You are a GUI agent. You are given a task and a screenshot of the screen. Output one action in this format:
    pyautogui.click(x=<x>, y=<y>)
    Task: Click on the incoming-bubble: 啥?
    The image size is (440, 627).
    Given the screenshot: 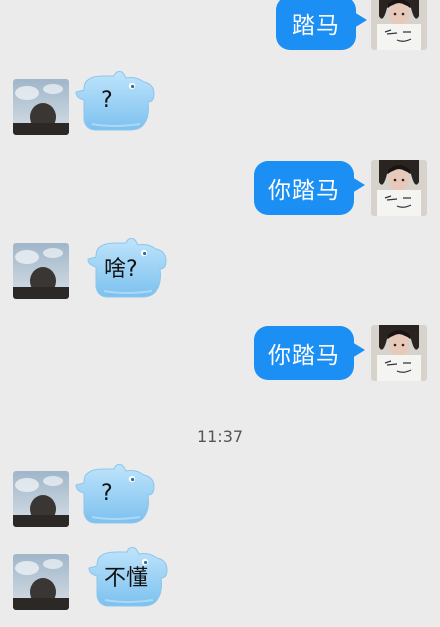 What is the action you would take?
    pyautogui.click(x=129, y=267)
    